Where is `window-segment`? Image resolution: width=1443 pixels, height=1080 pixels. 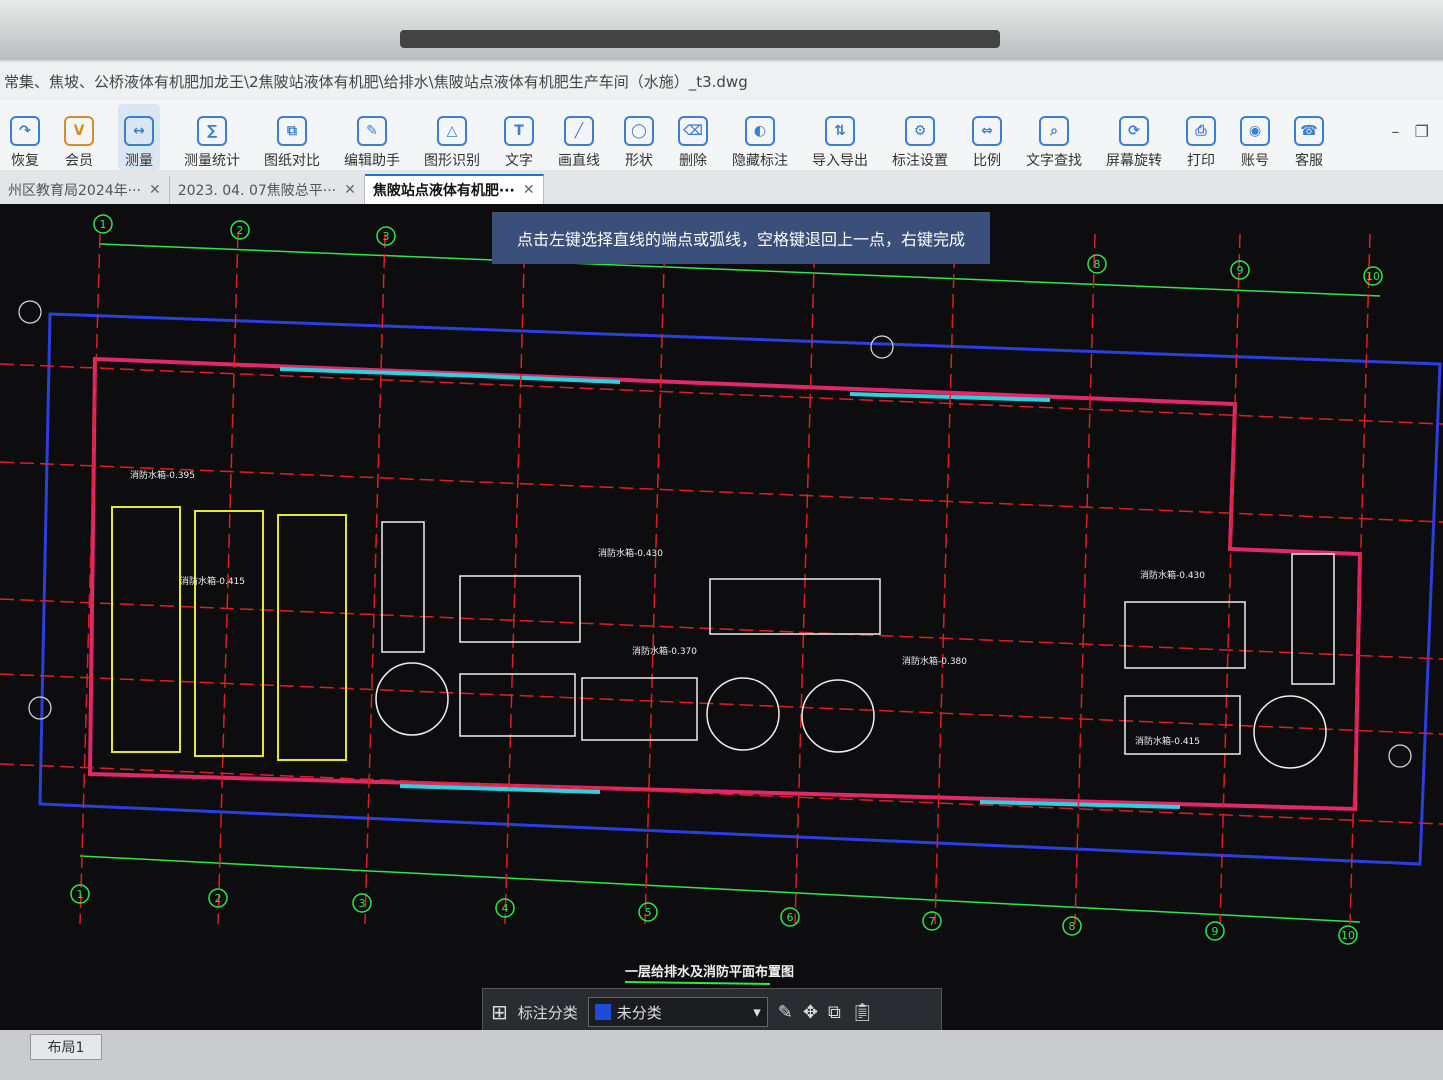 window-segment is located at coordinates (450, 375).